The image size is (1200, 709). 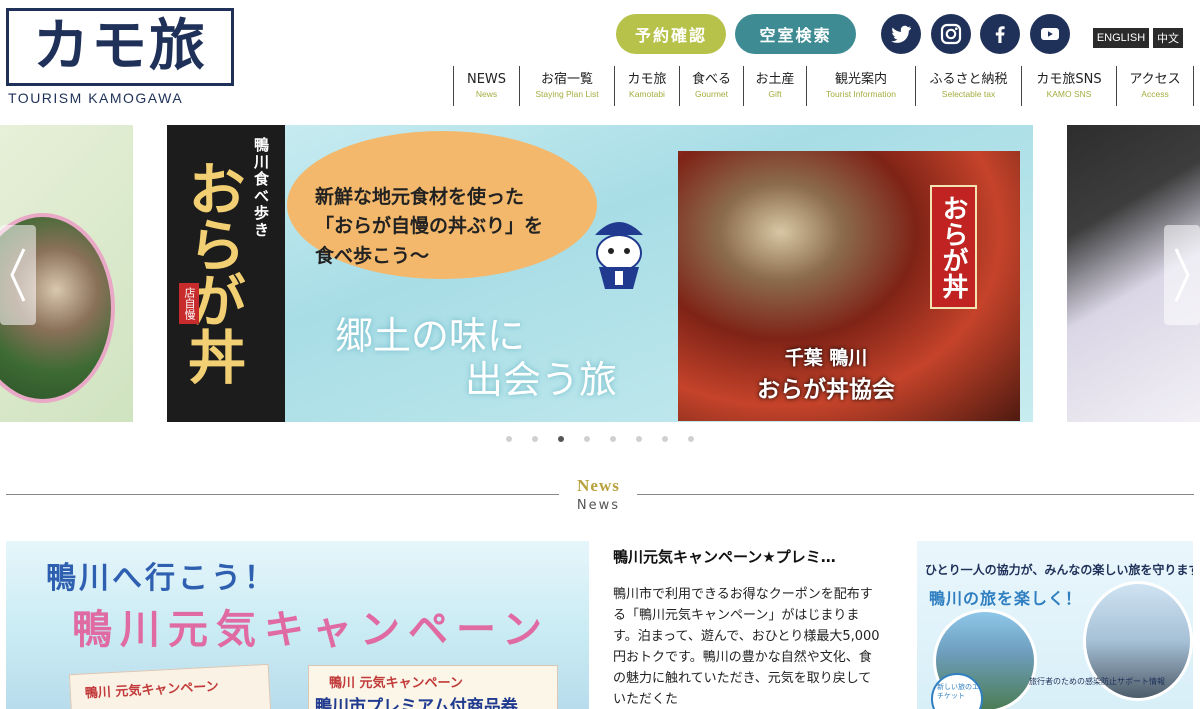 I want to click on banner-vertical-title: おらが丼, so click(x=212, y=271).